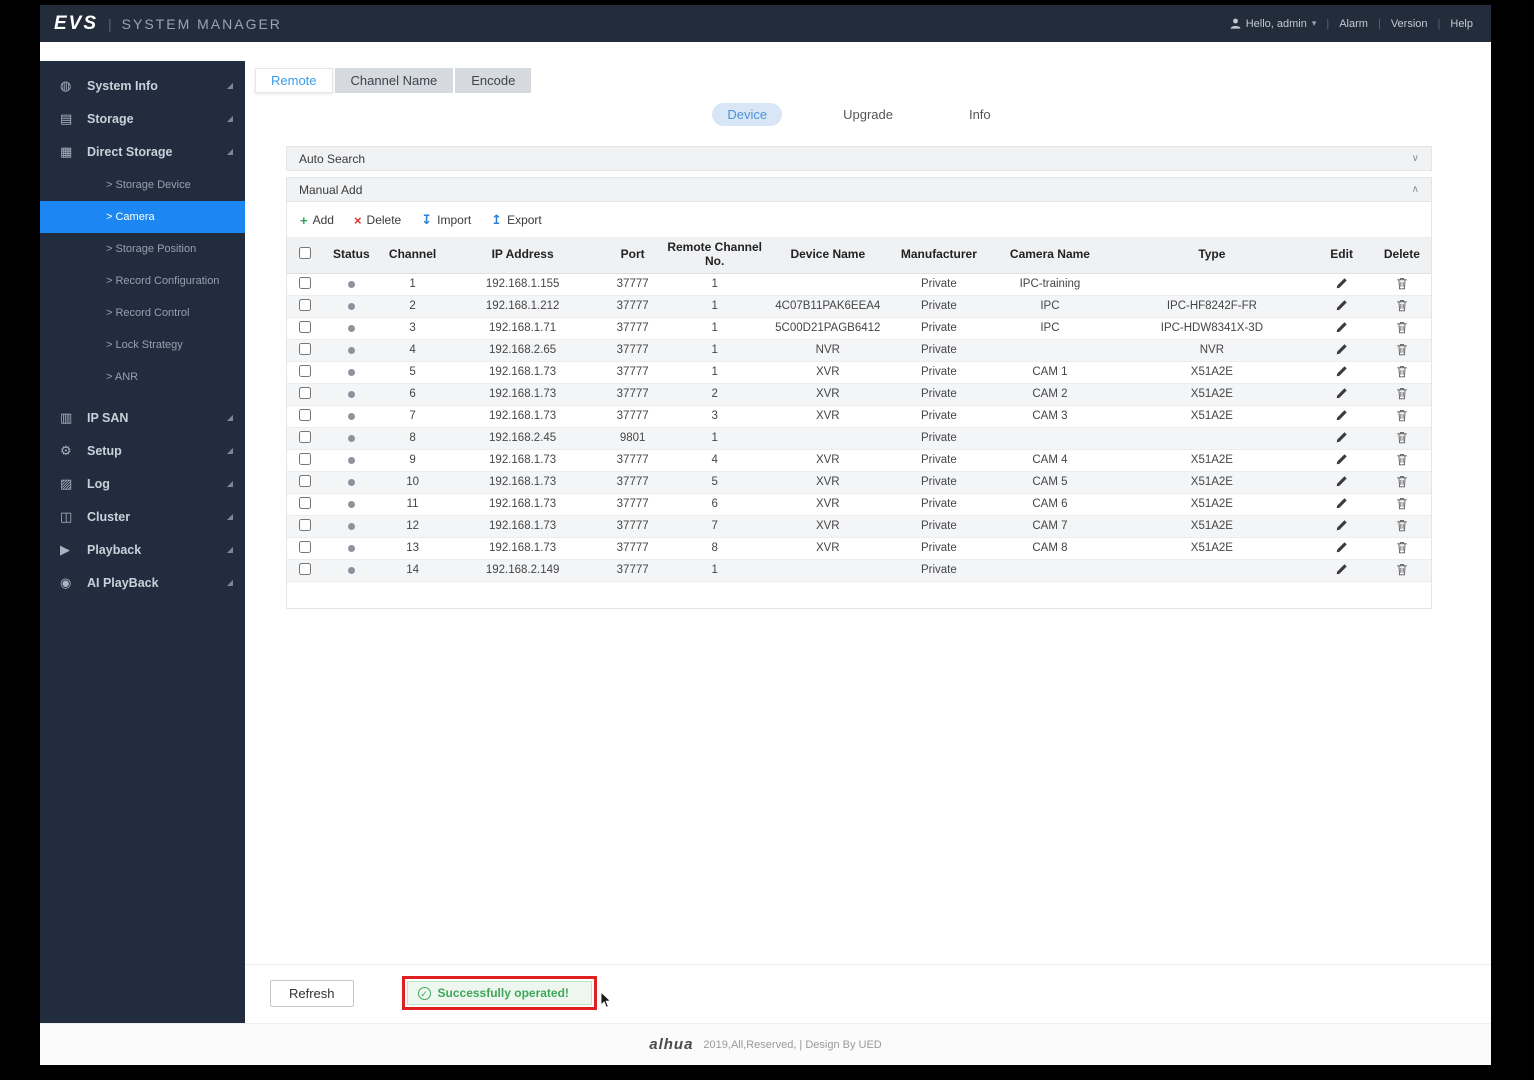 The image size is (1534, 1080). What do you see at coordinates (142, 377) in the screenshot?
I see `sidebar-subitem-anr: > ANR` at bounding box center [142, 377].